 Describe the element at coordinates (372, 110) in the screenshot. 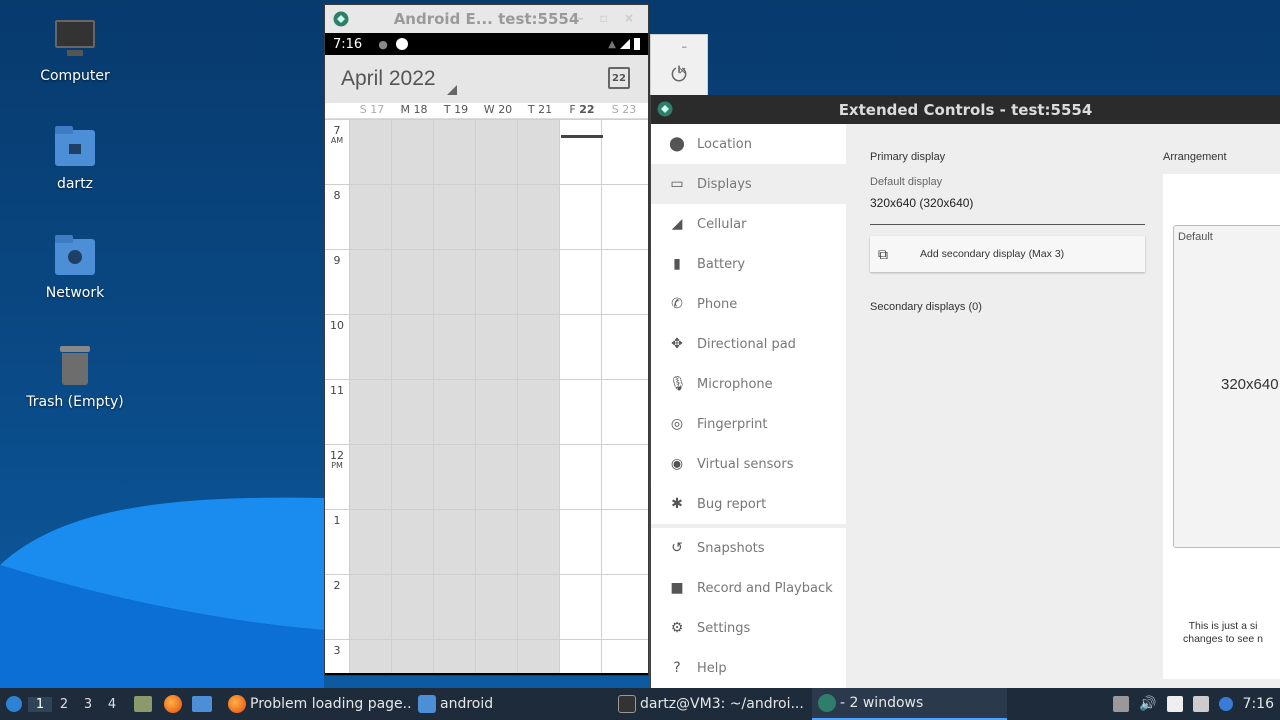

I see `day-header: S 17` at that location.